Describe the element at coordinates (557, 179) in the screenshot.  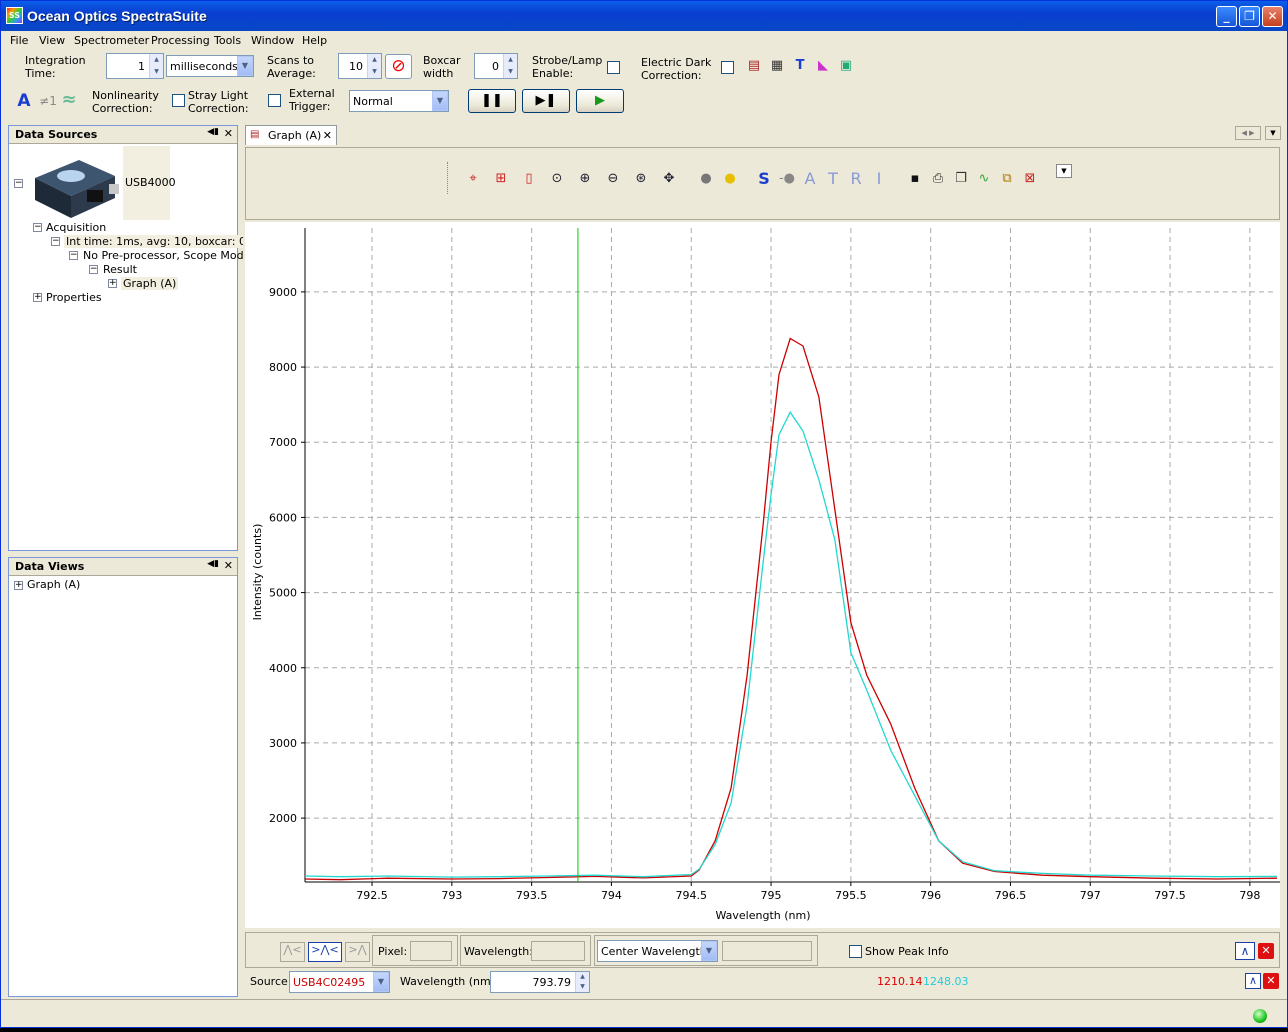
I see `zoom-fit-icon: ⊙` at that location.